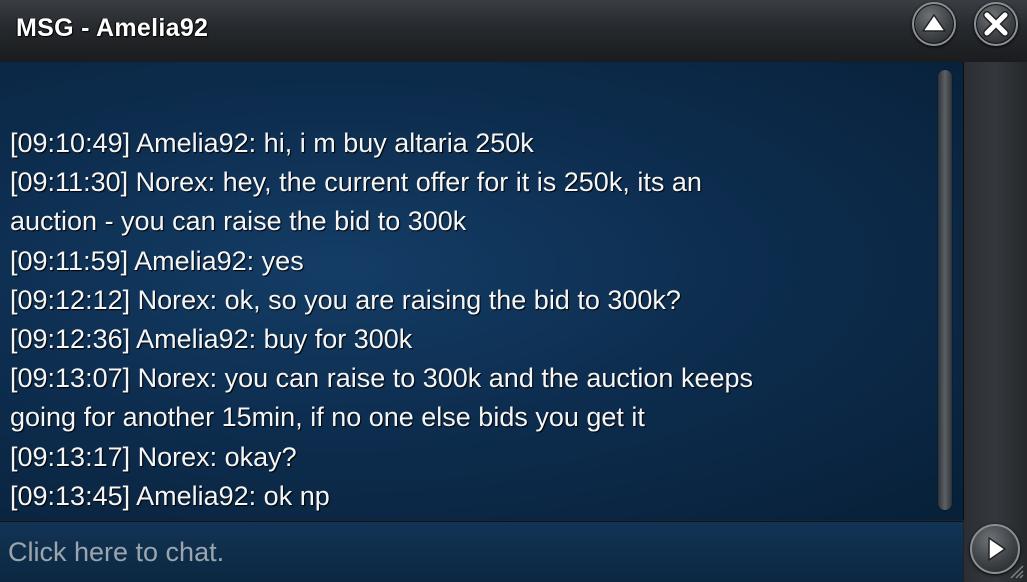 The width and height of the screenshot is (1027, 582). I want to click on close-button, so click(996, 24).